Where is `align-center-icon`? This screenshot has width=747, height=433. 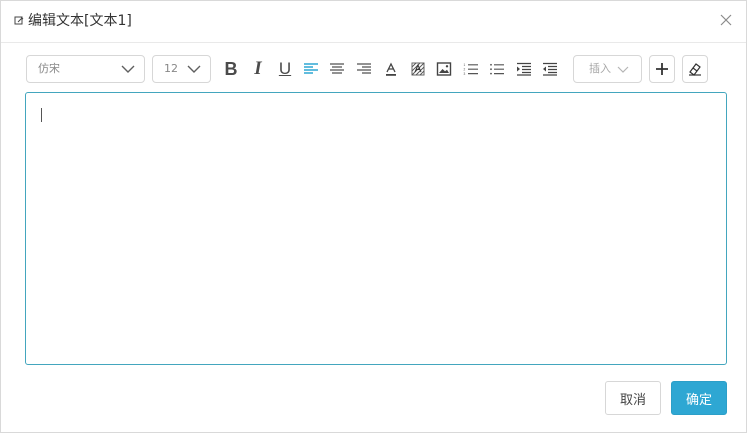 align-center-icon is located at coordinates (337, 69).